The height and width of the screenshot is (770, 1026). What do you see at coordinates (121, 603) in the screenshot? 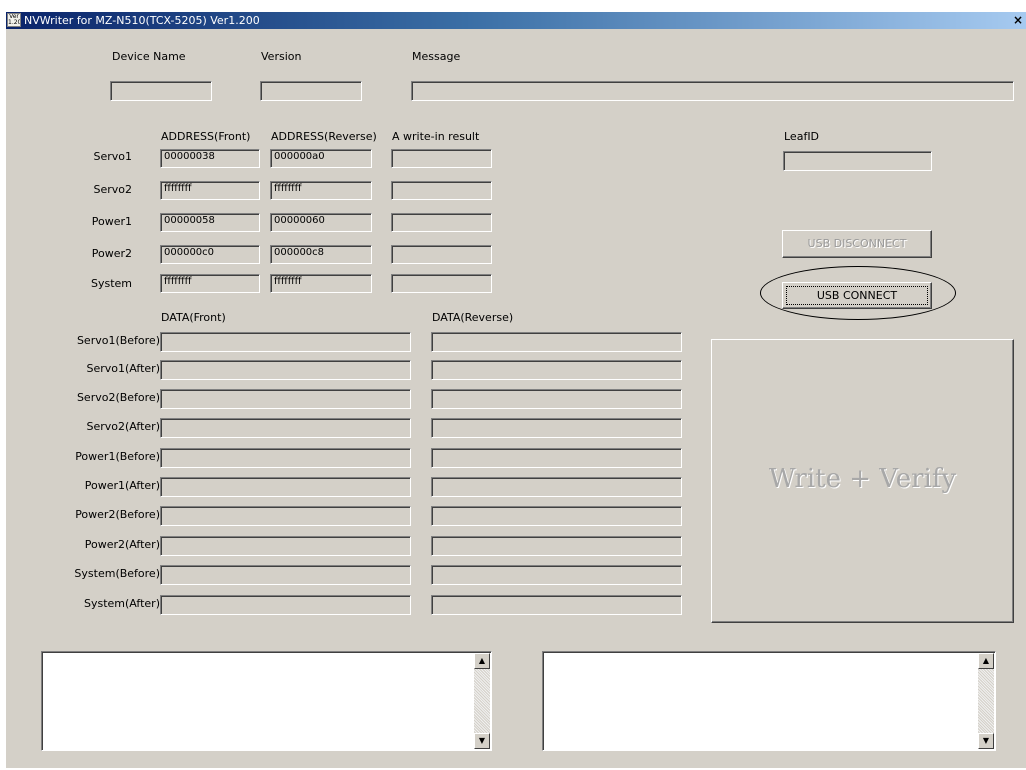
I see `data-row-label: System(After)` at bounding box center [121, 603].